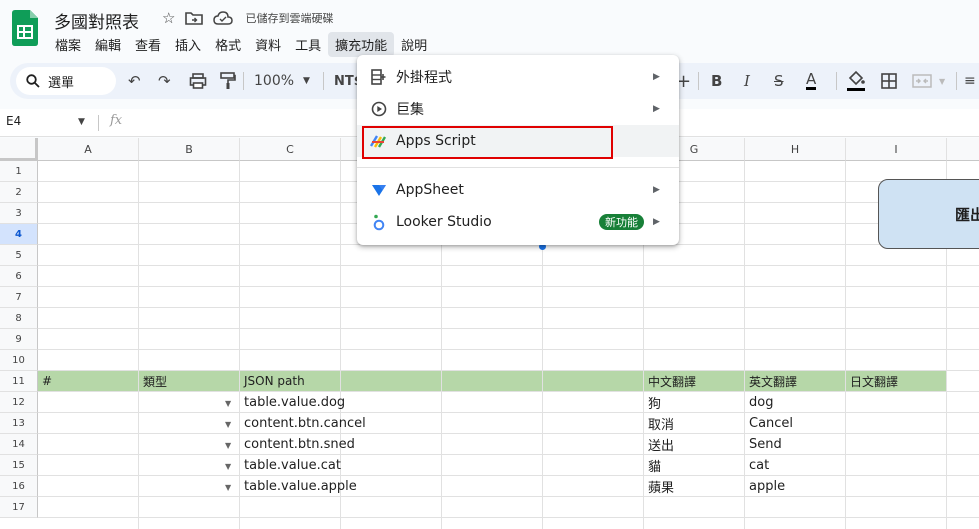 This screenshot has width=979, height=529. What do you see at coordinates (228, 81) in the screenshot?
I see `paint-format-icon` at bounding box center [228, 81].